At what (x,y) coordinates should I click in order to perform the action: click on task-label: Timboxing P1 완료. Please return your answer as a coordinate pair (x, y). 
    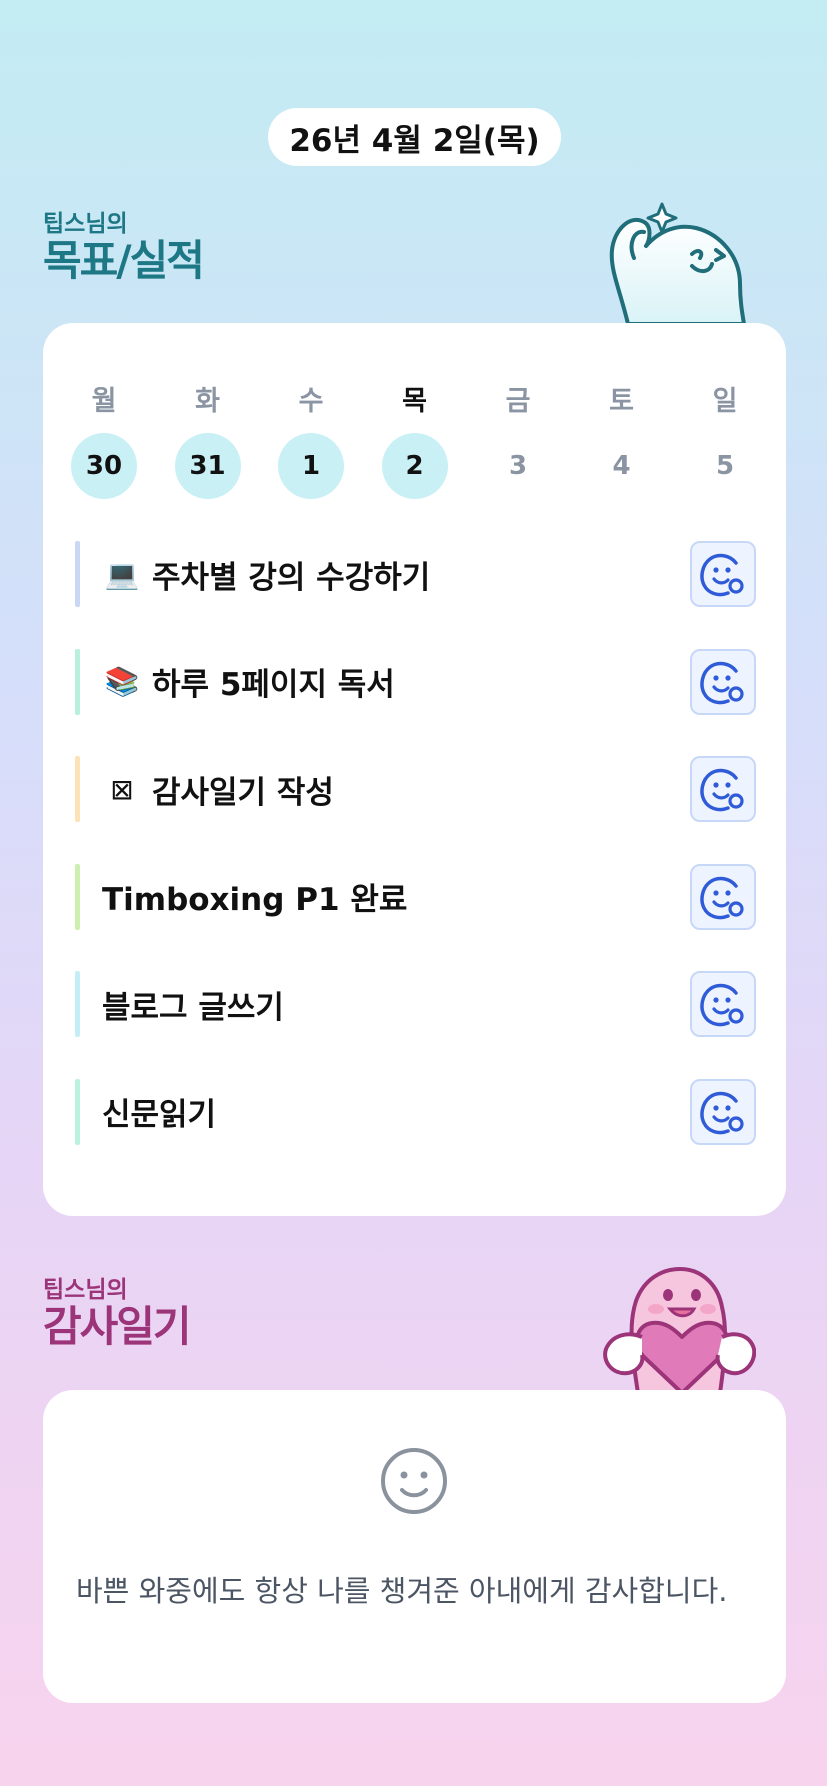
    Looking at the image, I should click on (255, 900).